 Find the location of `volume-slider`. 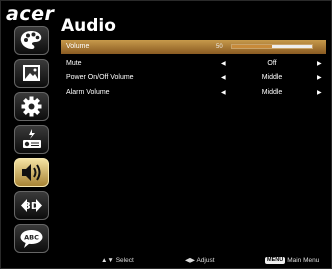

volume-slider is located at coordinates (272, 46).